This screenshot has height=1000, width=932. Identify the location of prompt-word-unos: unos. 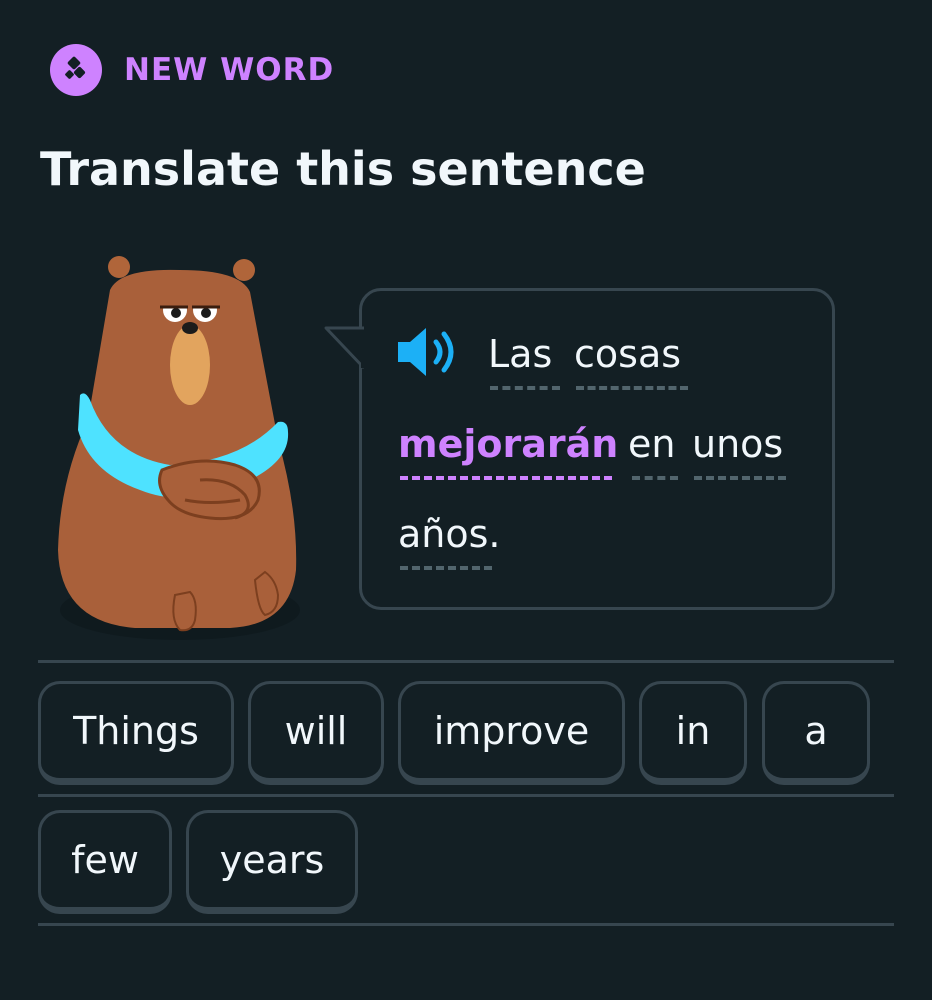
(737, 444).